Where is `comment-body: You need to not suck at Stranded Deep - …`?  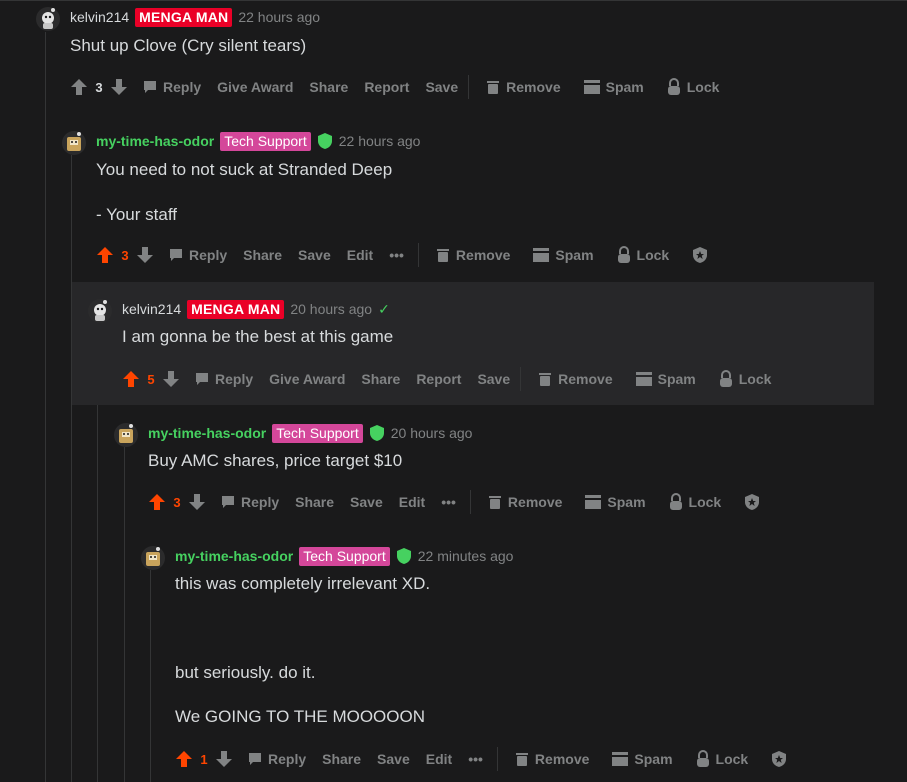 comment-body: You need to not suck at Stranded Deep - … is located at coordinates (244, 192).